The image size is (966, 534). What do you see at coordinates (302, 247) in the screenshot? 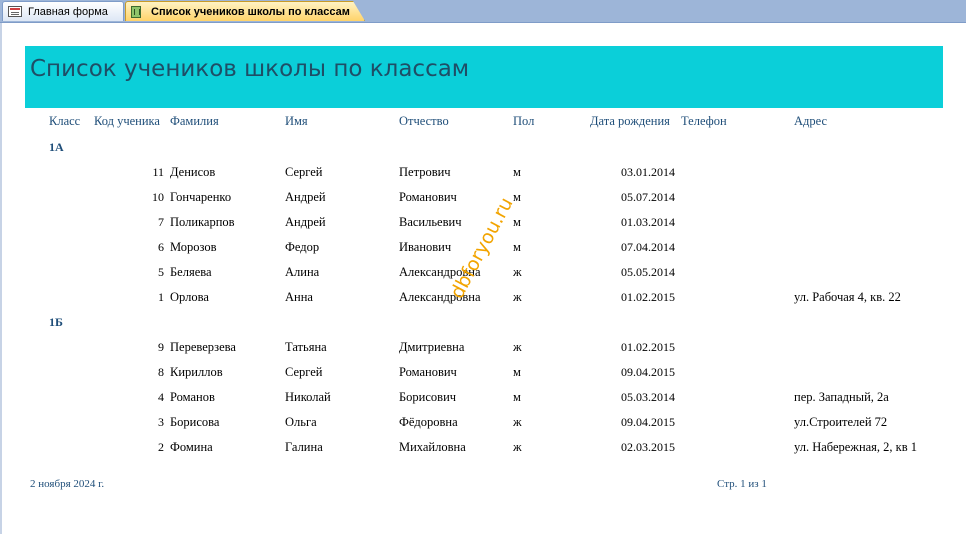
I see `cell-name: Федор` at bounding box center [302, 247].